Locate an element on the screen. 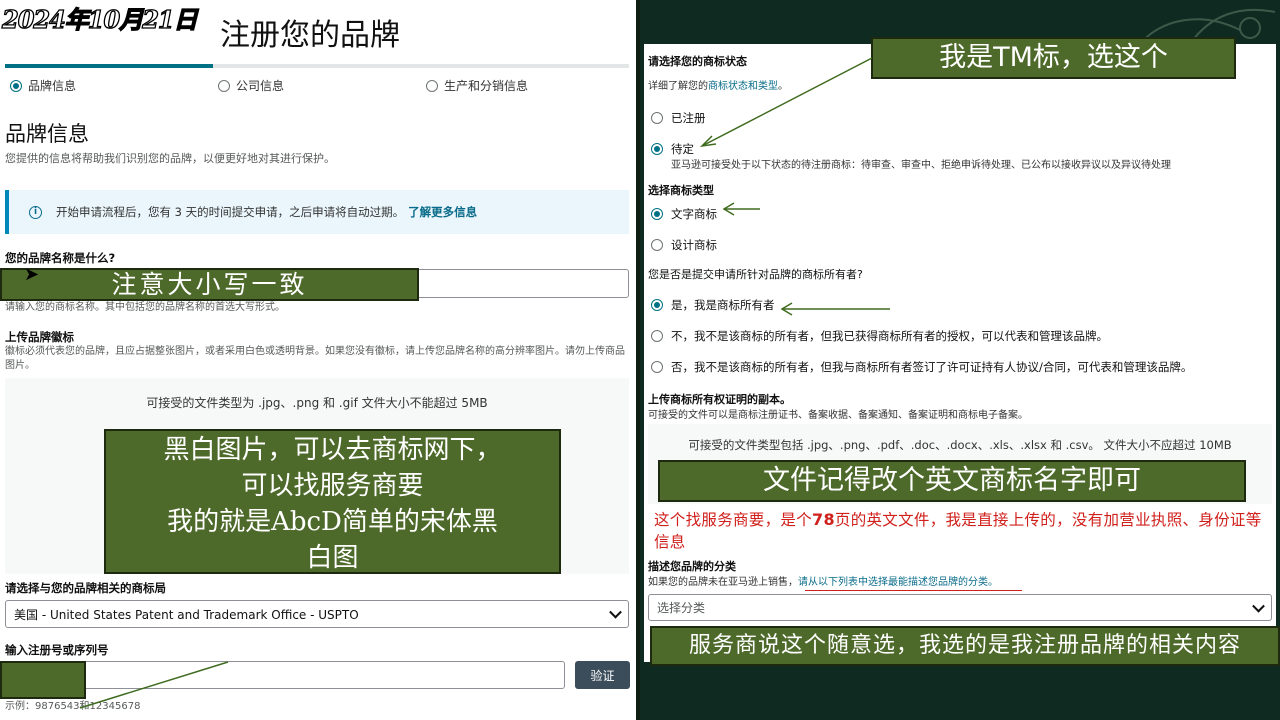 Image resolution: width=1280 pixels, height=720 pixels. date-overlay: 2024年10月21日 is located at coordinates (99, 19).